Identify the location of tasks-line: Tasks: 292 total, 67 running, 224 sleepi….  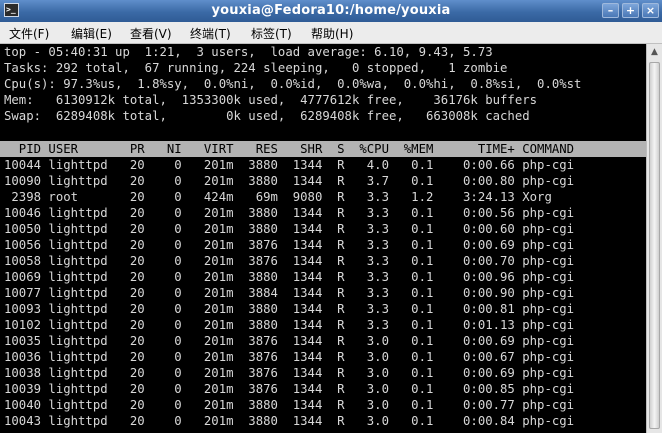
(256, 68).